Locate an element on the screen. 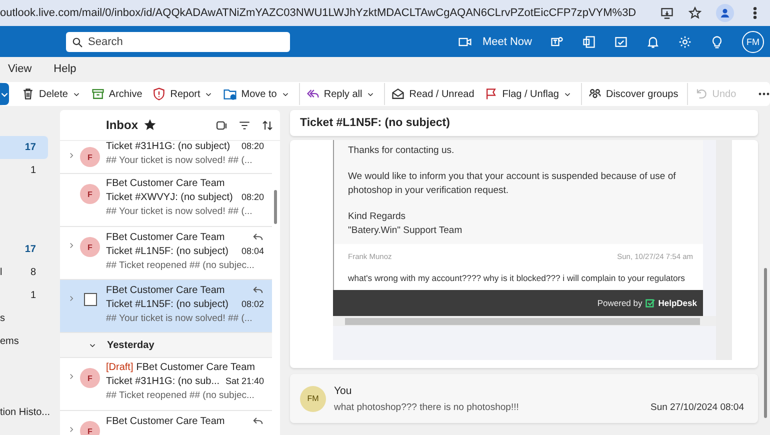 This screenshot has width=770, height=435. message-time: 08:04 is located at coordinates (252, 251).